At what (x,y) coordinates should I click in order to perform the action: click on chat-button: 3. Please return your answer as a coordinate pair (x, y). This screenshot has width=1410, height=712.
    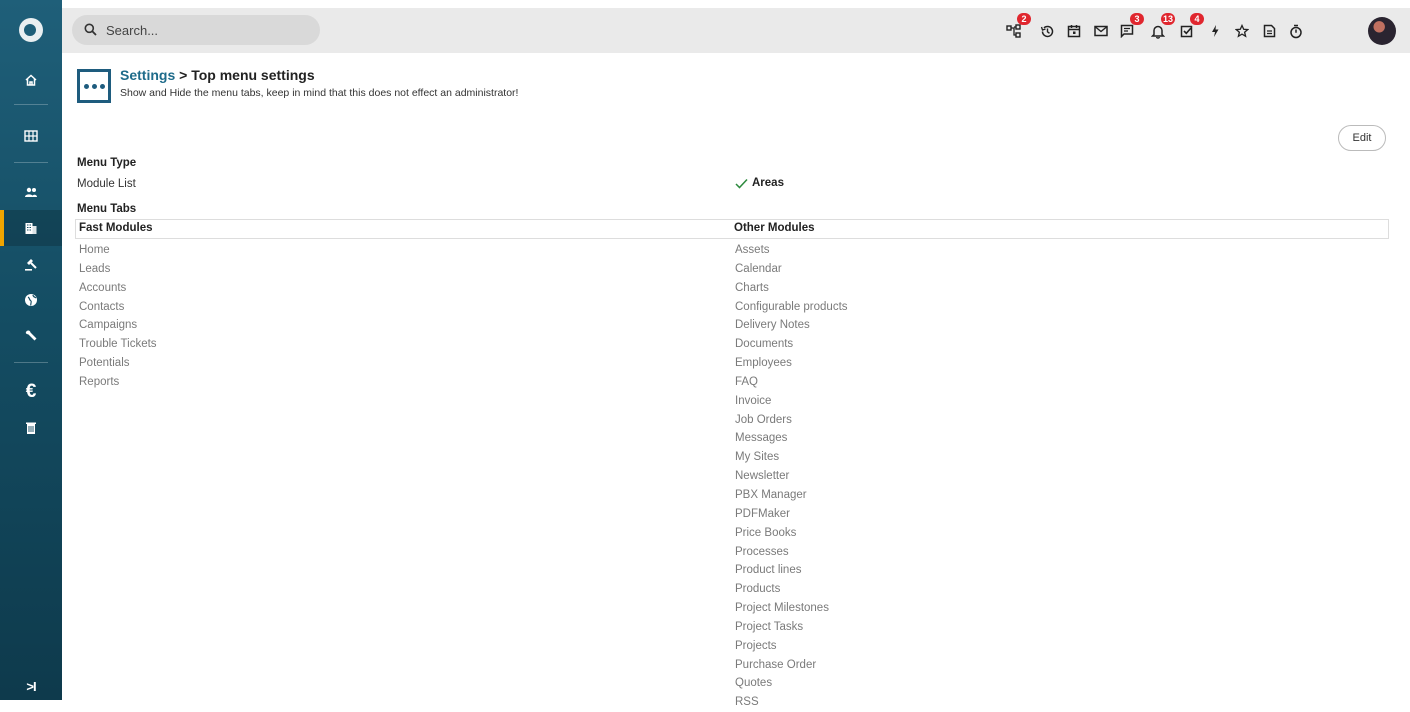
    Looking at the image, I should click on (1130, 27).